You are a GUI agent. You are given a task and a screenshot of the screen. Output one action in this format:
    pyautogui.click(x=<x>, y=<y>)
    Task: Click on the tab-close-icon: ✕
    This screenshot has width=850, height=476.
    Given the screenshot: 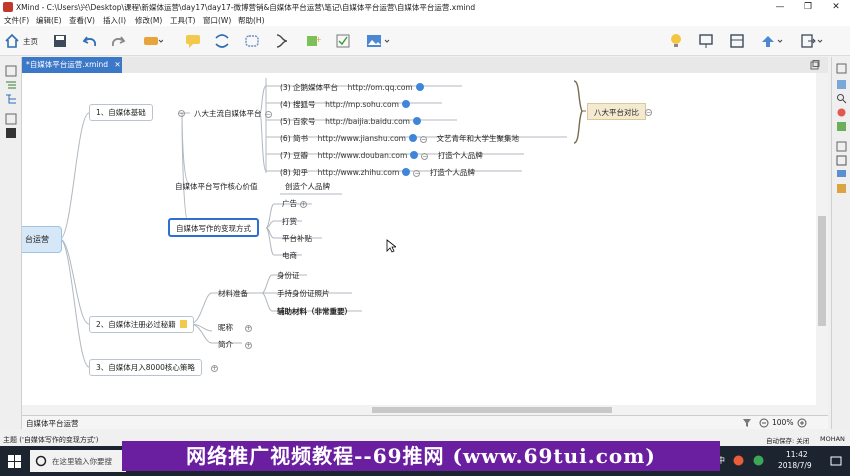 What is the action you would take?
    pyautogui.click(x=117, y=64)
    